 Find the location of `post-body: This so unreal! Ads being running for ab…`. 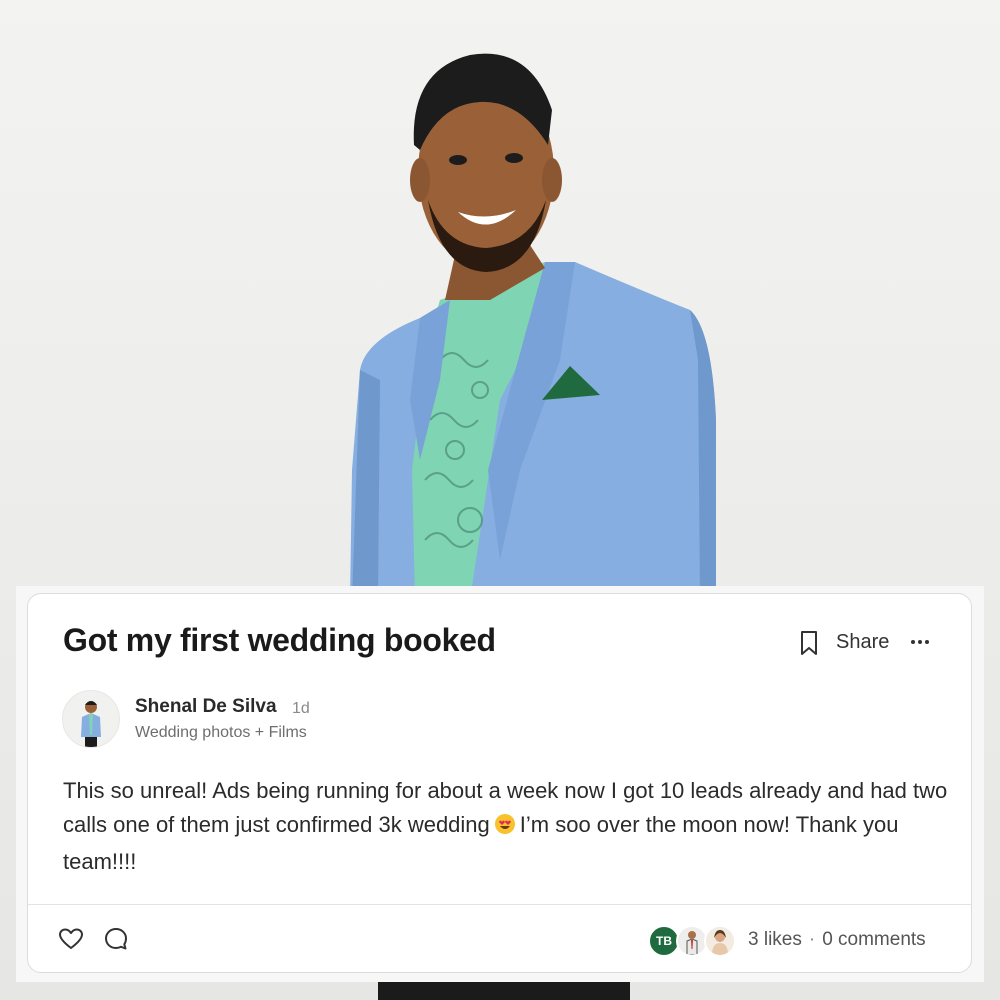

post-body: This so unreal! Ads being running for ab… is located at coordinates (508, 826).